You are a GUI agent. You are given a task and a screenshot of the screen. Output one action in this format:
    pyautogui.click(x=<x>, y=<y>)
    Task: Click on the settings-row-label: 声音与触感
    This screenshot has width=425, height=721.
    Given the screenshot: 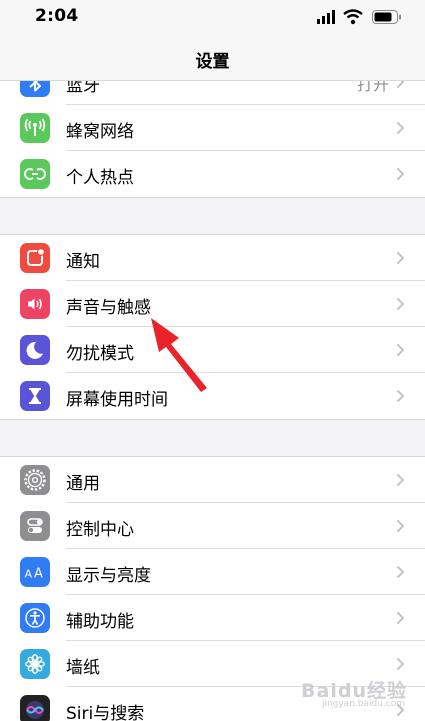 What is the action you would take?
    pyautogui.click(x=108, y=308)
    